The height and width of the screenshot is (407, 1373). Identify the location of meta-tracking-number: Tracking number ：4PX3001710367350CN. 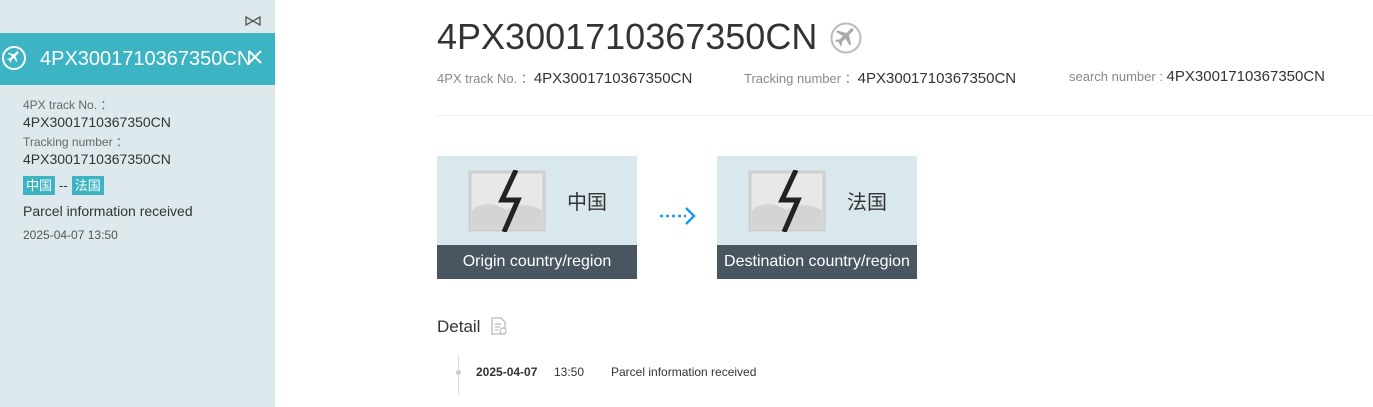
(880, 77).